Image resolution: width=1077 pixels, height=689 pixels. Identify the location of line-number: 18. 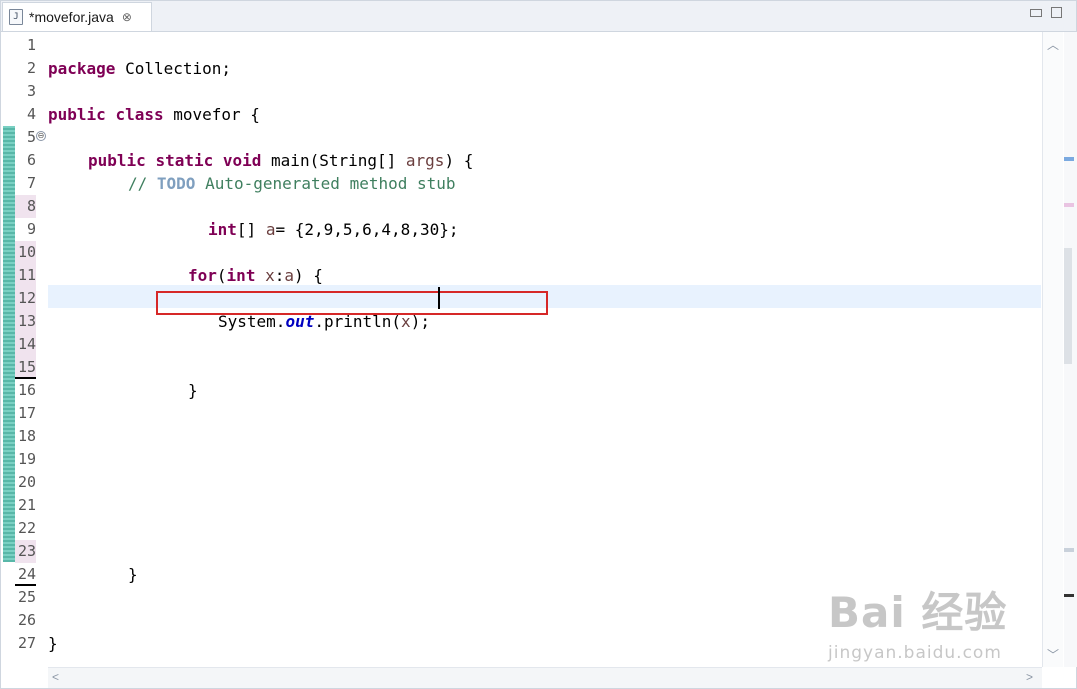
(26, 436).